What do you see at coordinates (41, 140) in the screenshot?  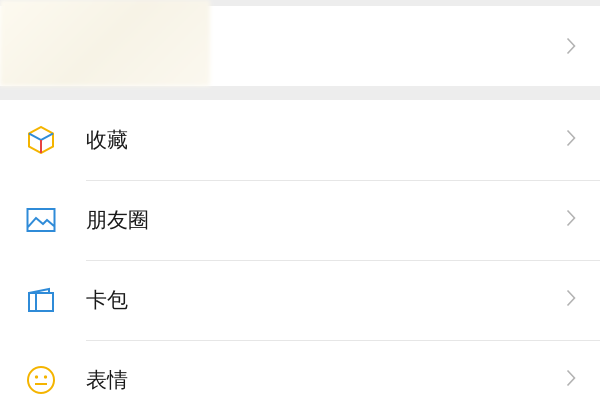 I see `cube-icon` at bounding box center [41, 140].